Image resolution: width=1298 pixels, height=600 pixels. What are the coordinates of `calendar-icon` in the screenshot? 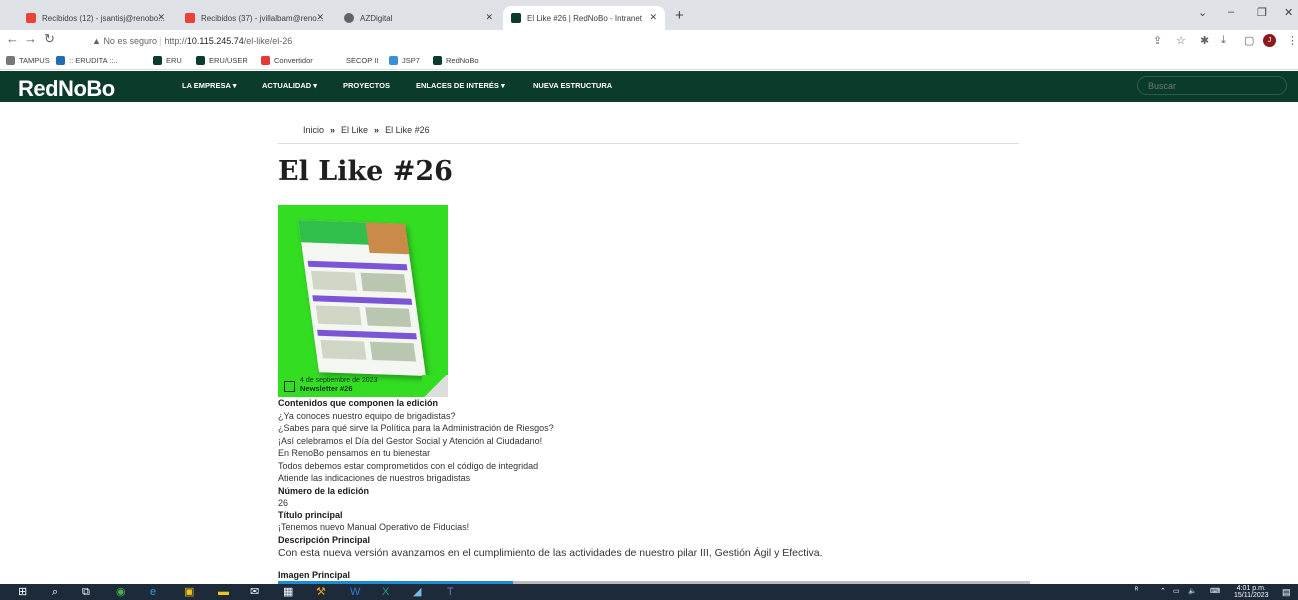 It's located at (289, 386).